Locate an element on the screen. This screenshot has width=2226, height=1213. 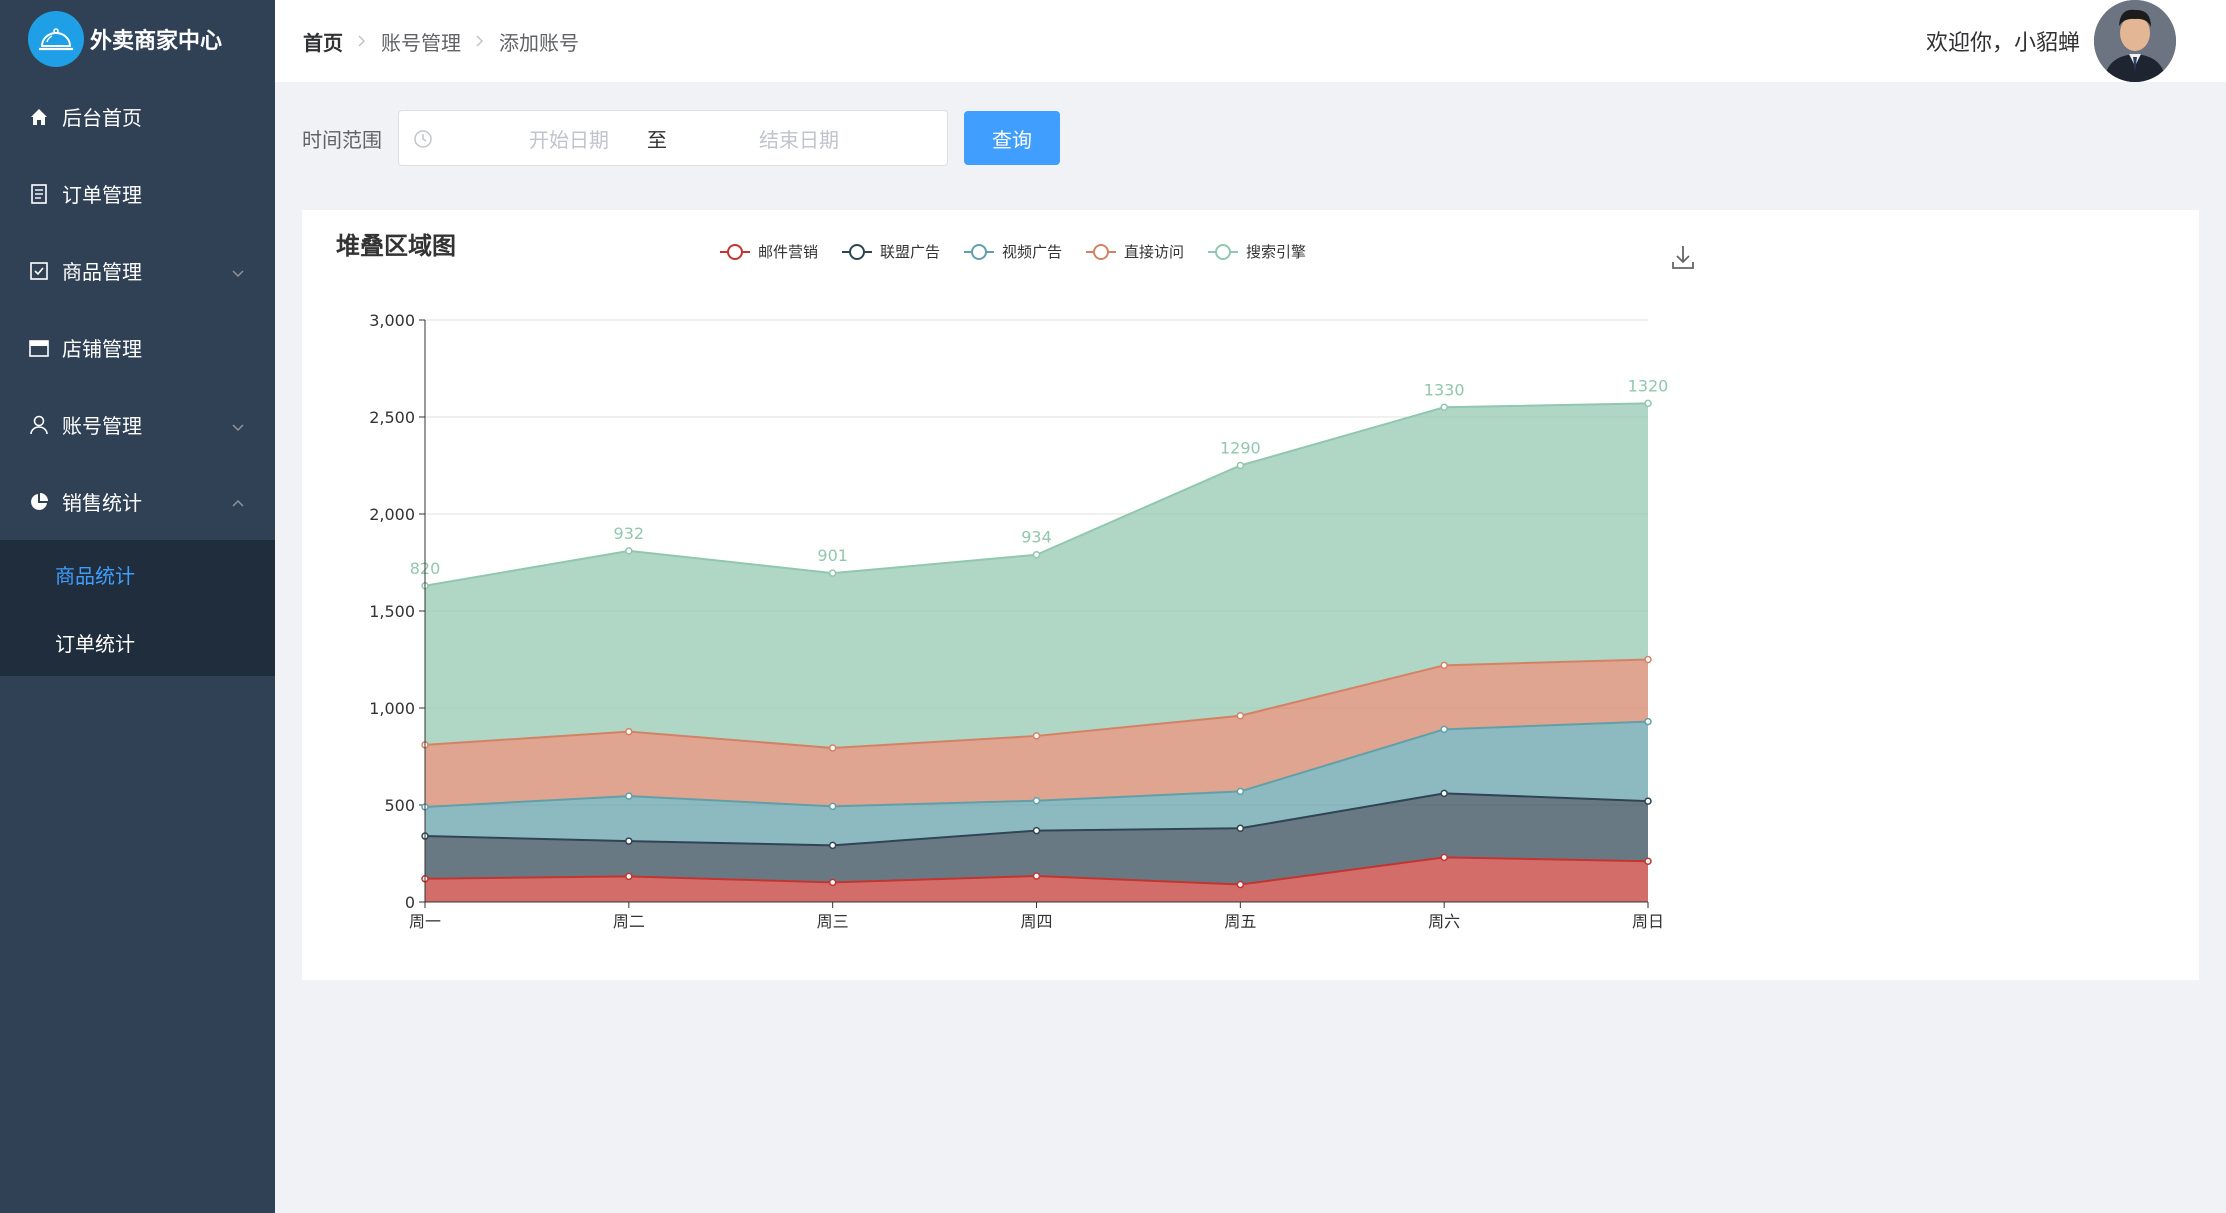
sidebar-item-sales-stats: 销售统计 is located at coordinates (137, 501).